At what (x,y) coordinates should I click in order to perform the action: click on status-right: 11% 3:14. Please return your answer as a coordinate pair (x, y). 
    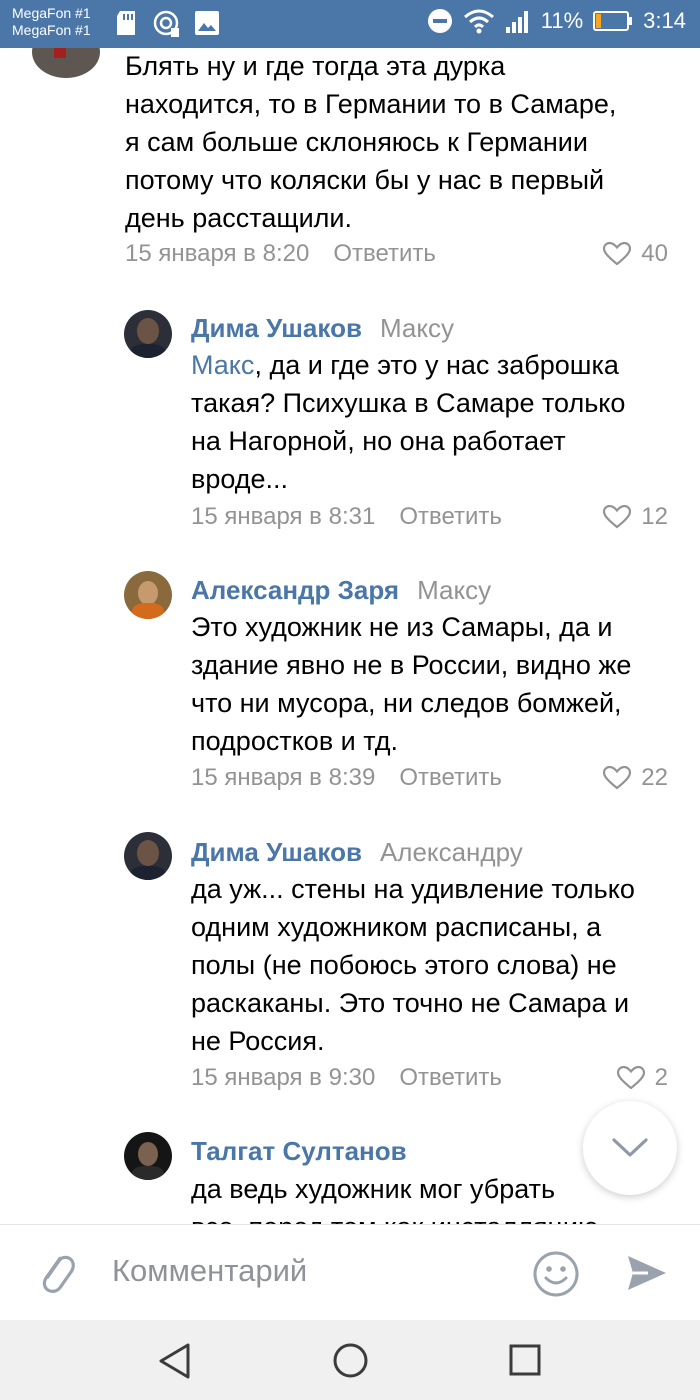
    Looking at the image, I should click on (556, 21).